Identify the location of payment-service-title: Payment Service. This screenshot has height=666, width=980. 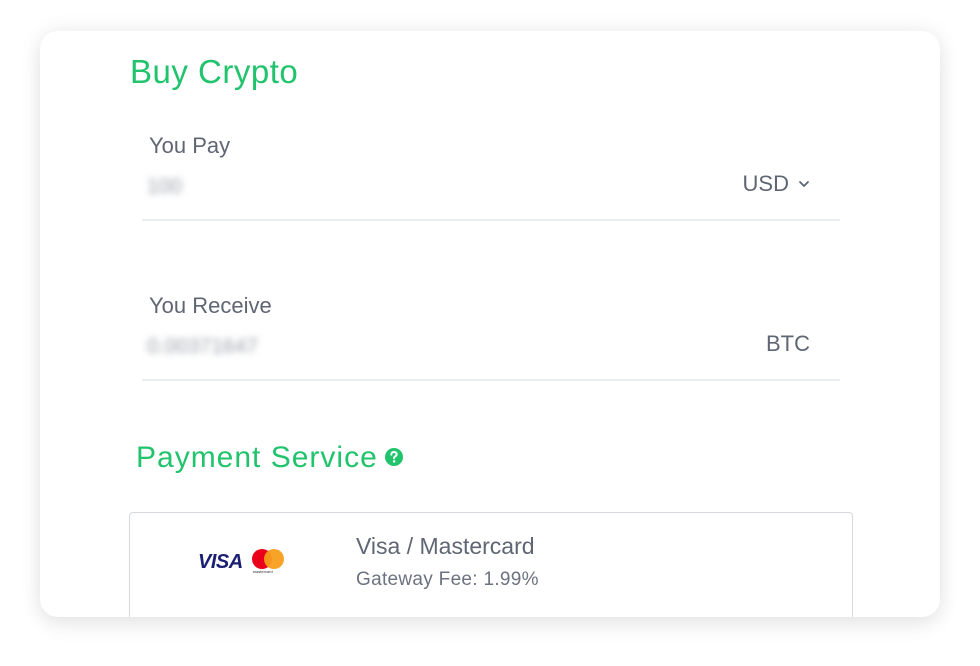
(257, 457).